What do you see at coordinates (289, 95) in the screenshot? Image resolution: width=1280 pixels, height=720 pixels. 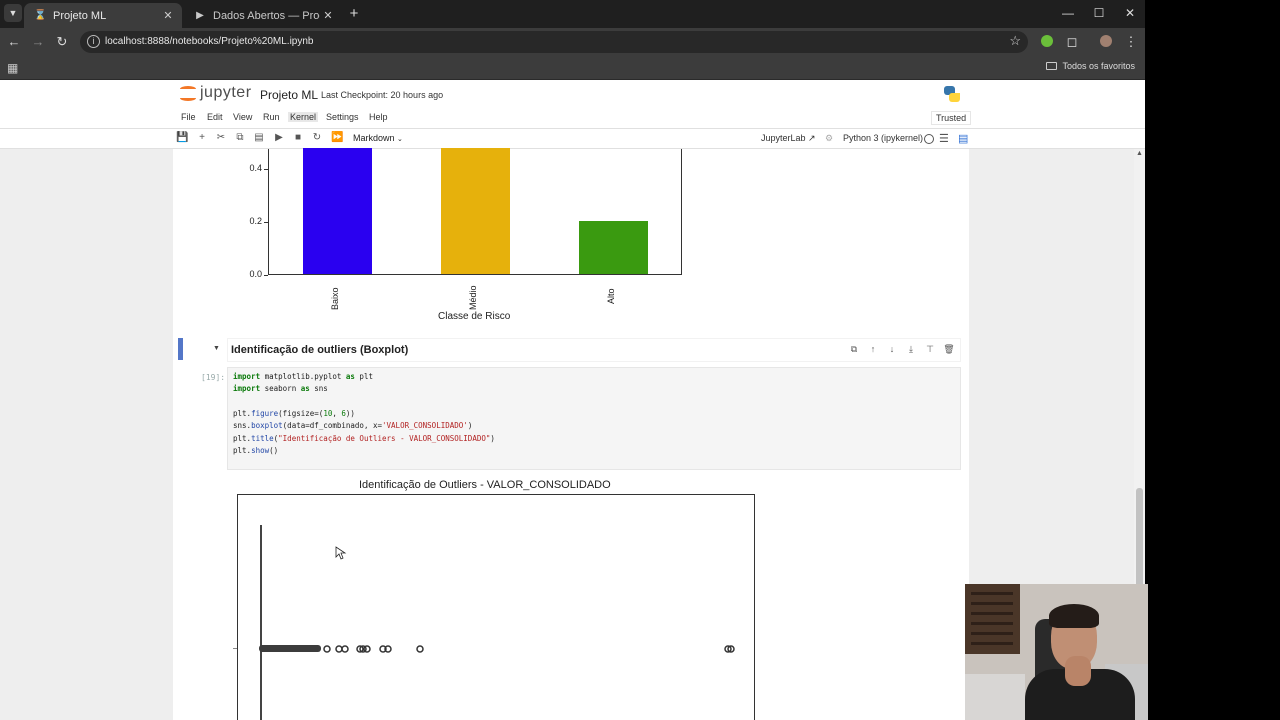 I see `notebook-name: Projeto ML` at bounding box center [289, 95].